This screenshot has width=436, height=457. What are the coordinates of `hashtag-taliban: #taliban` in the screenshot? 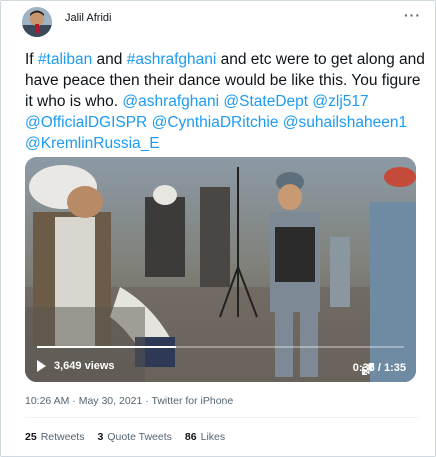 It's located at (65, 59).